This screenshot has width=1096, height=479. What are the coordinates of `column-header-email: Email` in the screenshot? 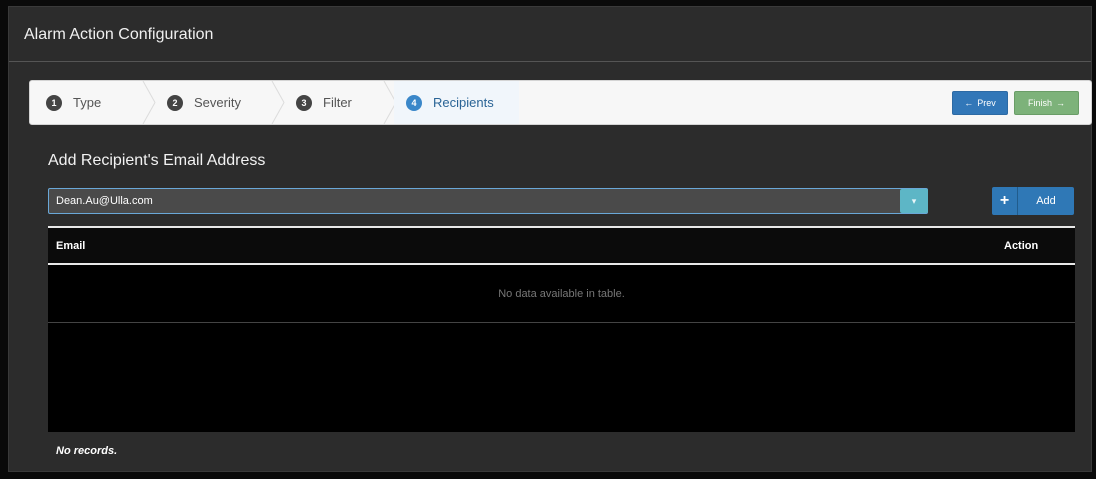 It's located at (70, 246).